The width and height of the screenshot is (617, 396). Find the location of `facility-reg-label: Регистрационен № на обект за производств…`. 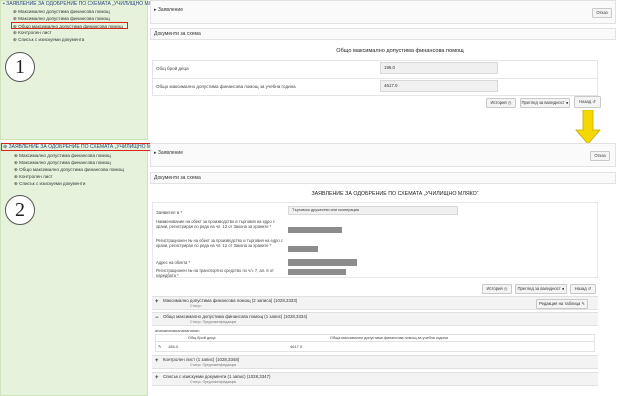

facility-reg-label: Регистрационен № на обект за производств… is located at coordinates (219, 243).